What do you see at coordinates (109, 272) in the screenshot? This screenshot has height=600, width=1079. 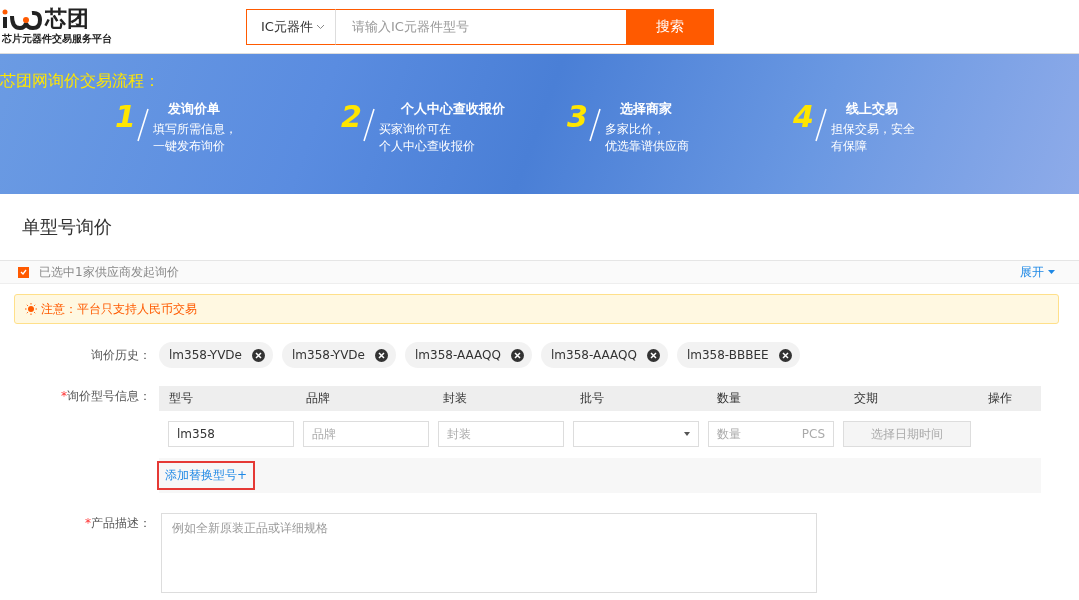 I see `supplier-text: 已选中1家供应商发起询价` at bounding box center [109, 272].